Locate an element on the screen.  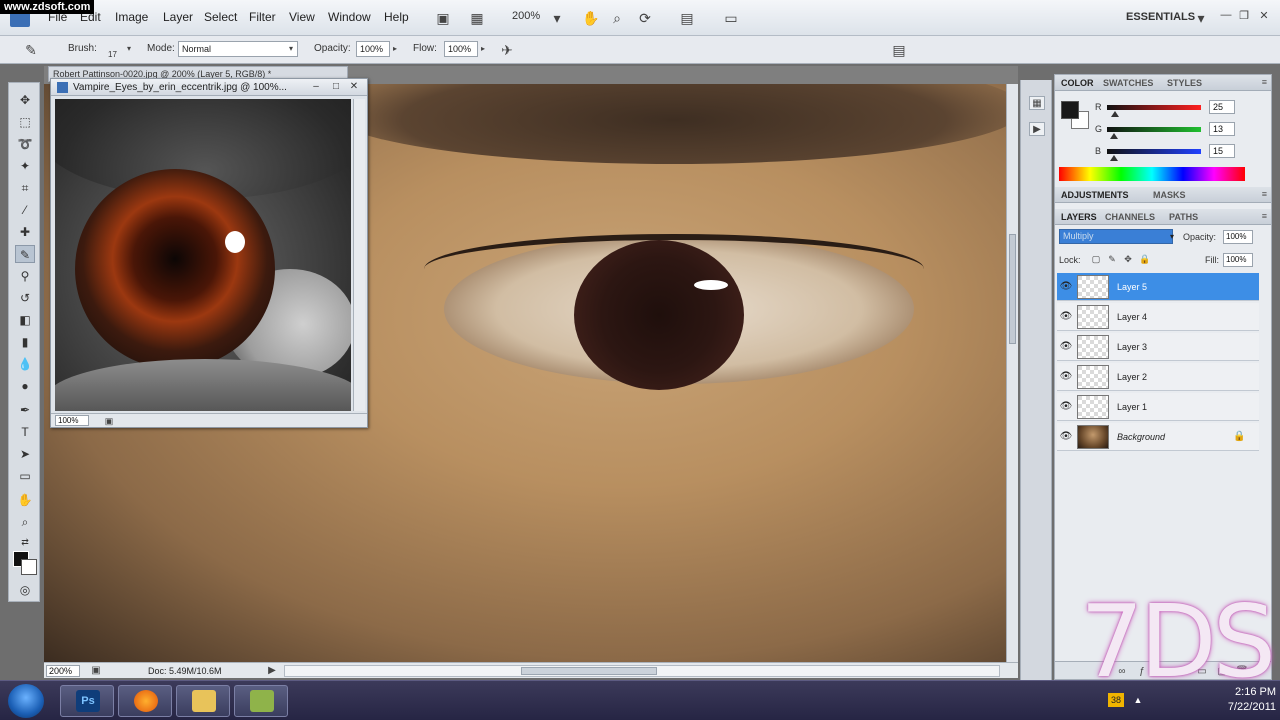
history-panel-icon: ▦ is located at coordinates (1037, 103).